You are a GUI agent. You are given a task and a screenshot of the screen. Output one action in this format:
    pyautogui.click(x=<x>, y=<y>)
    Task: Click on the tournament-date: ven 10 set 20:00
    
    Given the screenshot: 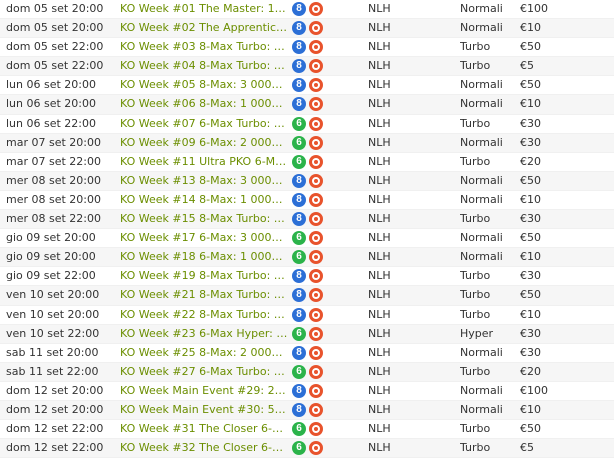 What is the action you would take?
    pyautogui.click(x=53, y=295)
    